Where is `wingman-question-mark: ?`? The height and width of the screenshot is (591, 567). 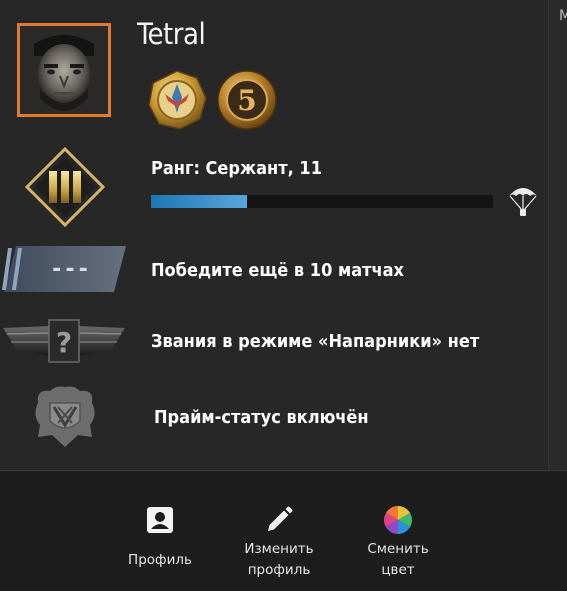 wingman-question-mark: ? is located at coordinates (64, 342).